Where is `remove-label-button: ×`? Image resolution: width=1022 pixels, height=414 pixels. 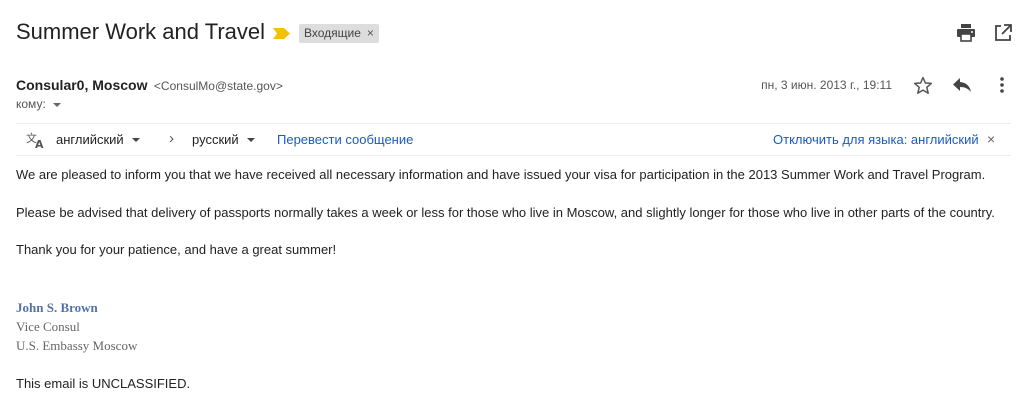 remove-label-button: × is located at coordinates (370, 33).